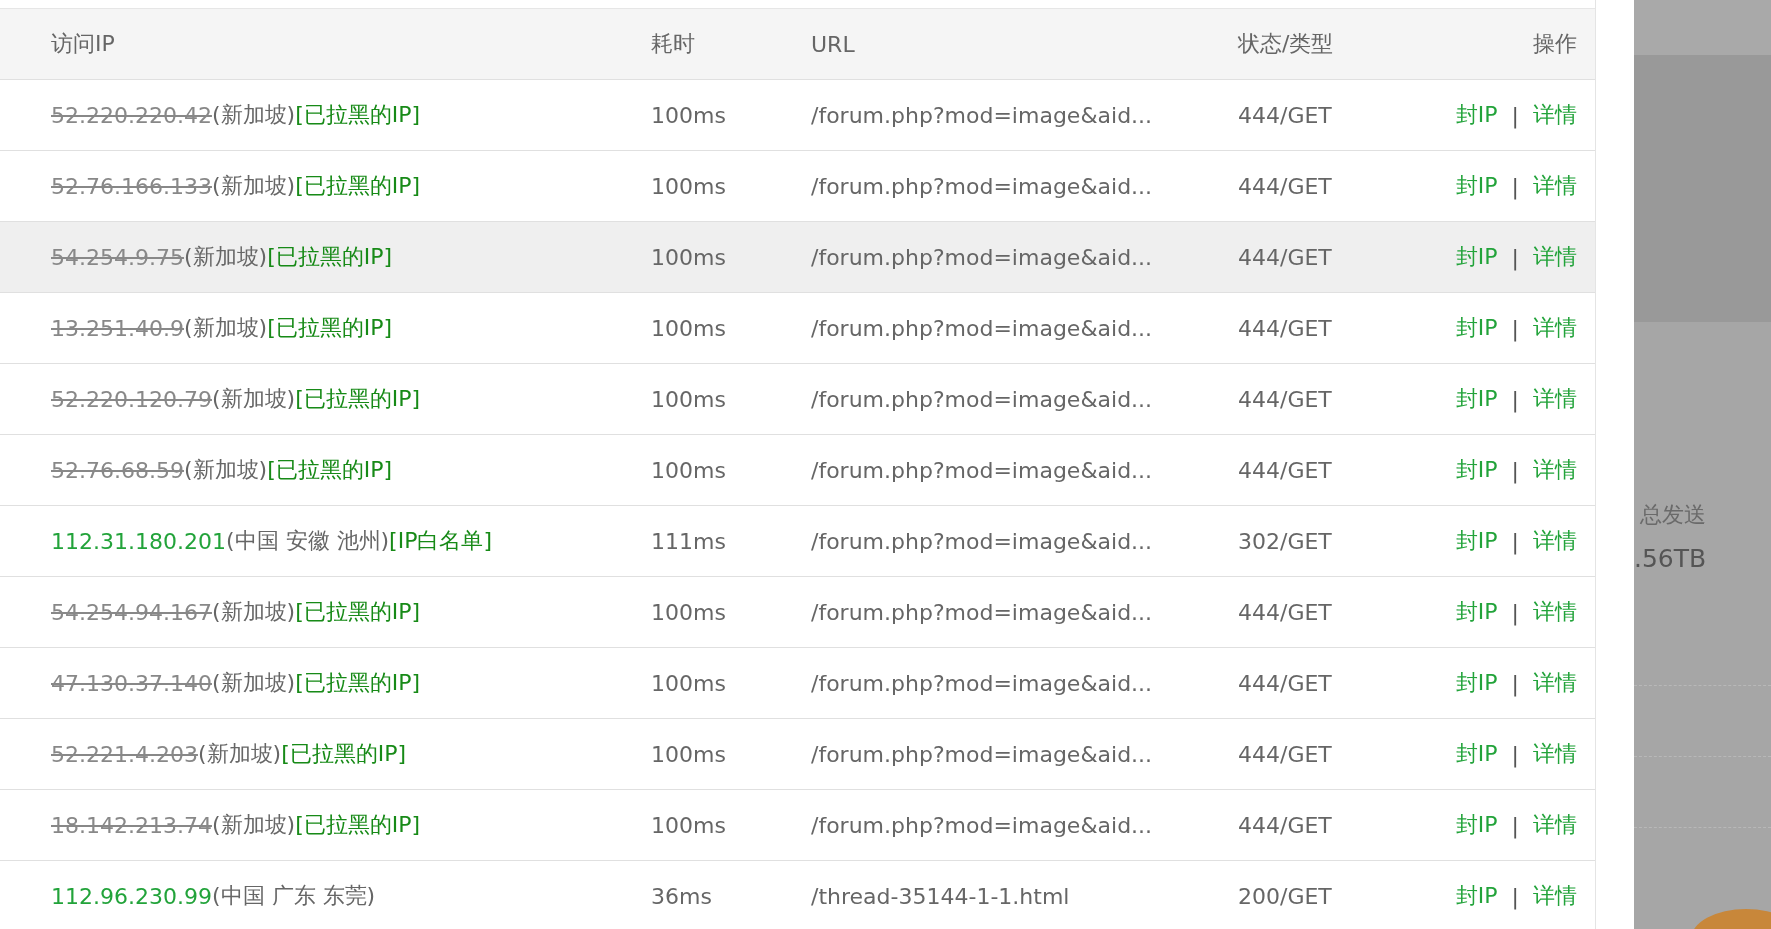 The image size is (1771, 929). I want to click on struck-ip-address: 52.220.220.42, so click(131, 115).